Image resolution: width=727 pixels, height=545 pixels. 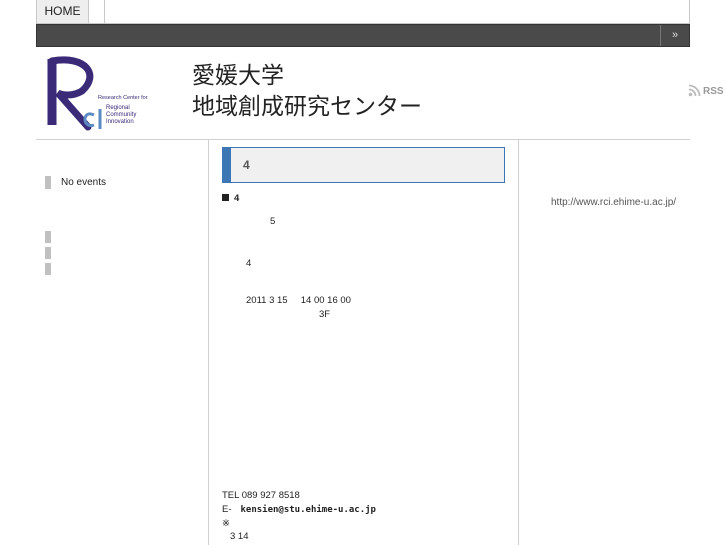 I want to click on site-url-link: http://www.rci.ehime-u.ac.jp/, so click(x=613, y=202).